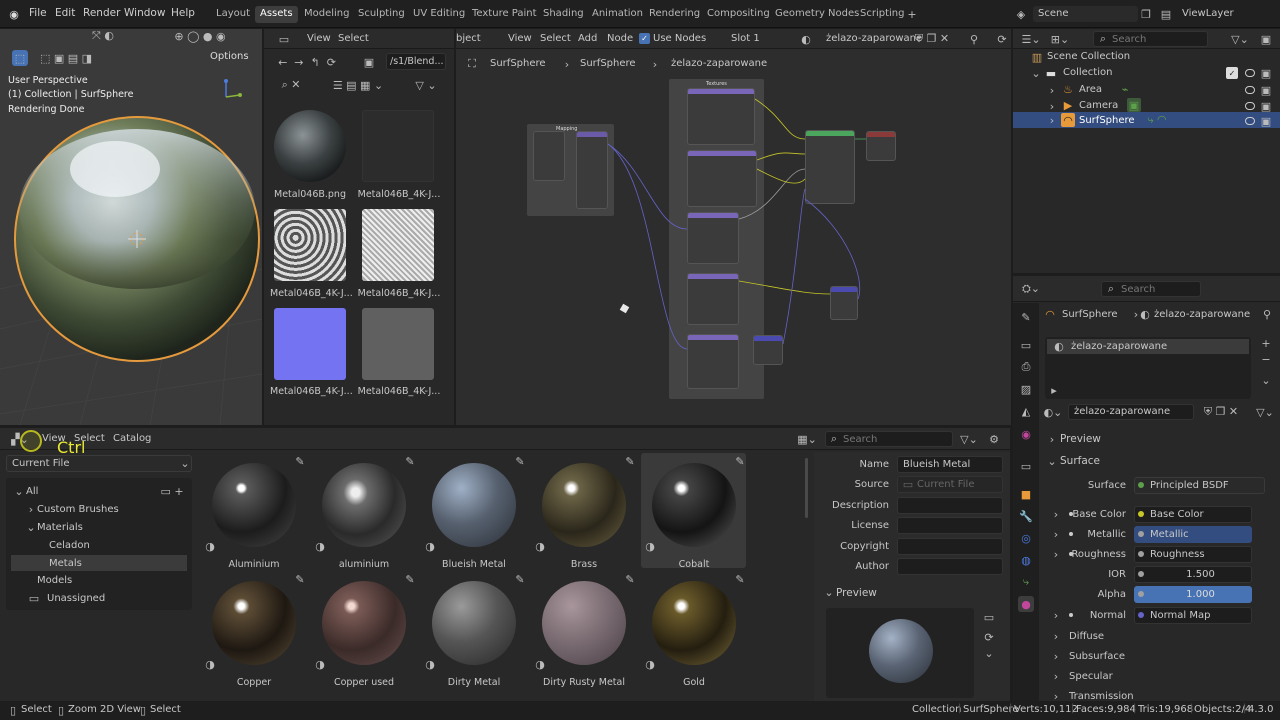 Image resolution: width=1280 pixels, height=720 pixels. What do you see at coordinates (1026, 560) in the screenshot?
I see `physics-tab-icon: ◍` at bounding box center [1026, 560].